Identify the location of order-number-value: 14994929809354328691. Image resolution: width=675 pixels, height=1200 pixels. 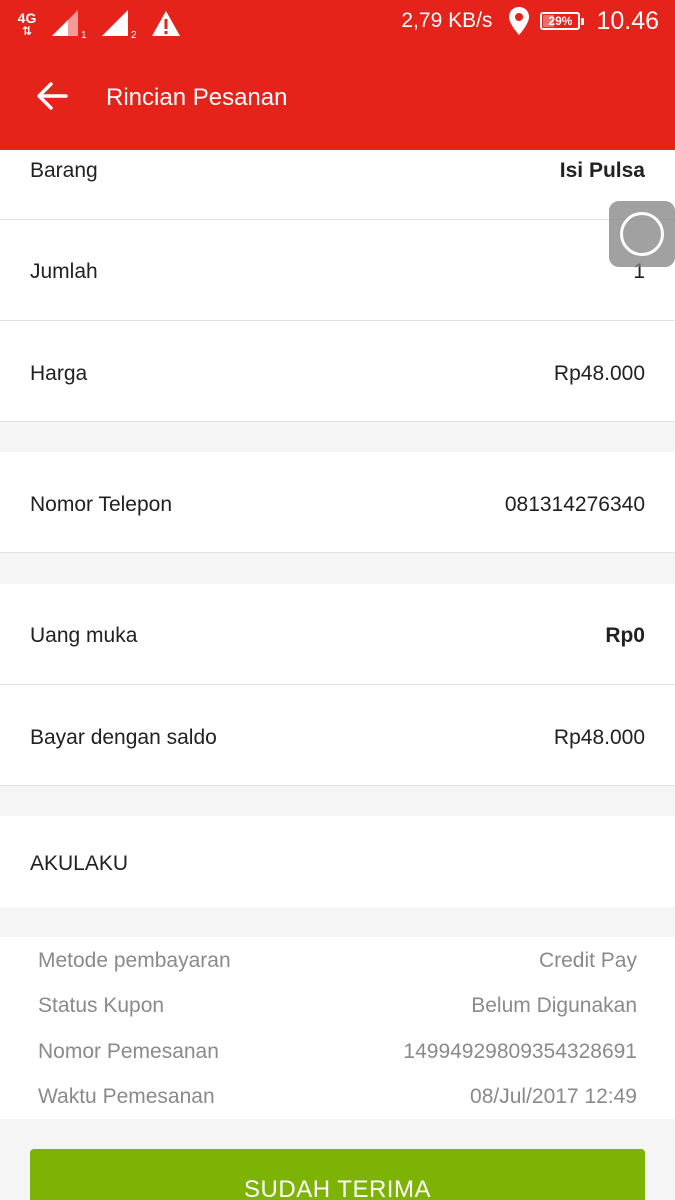
(520, 1051).